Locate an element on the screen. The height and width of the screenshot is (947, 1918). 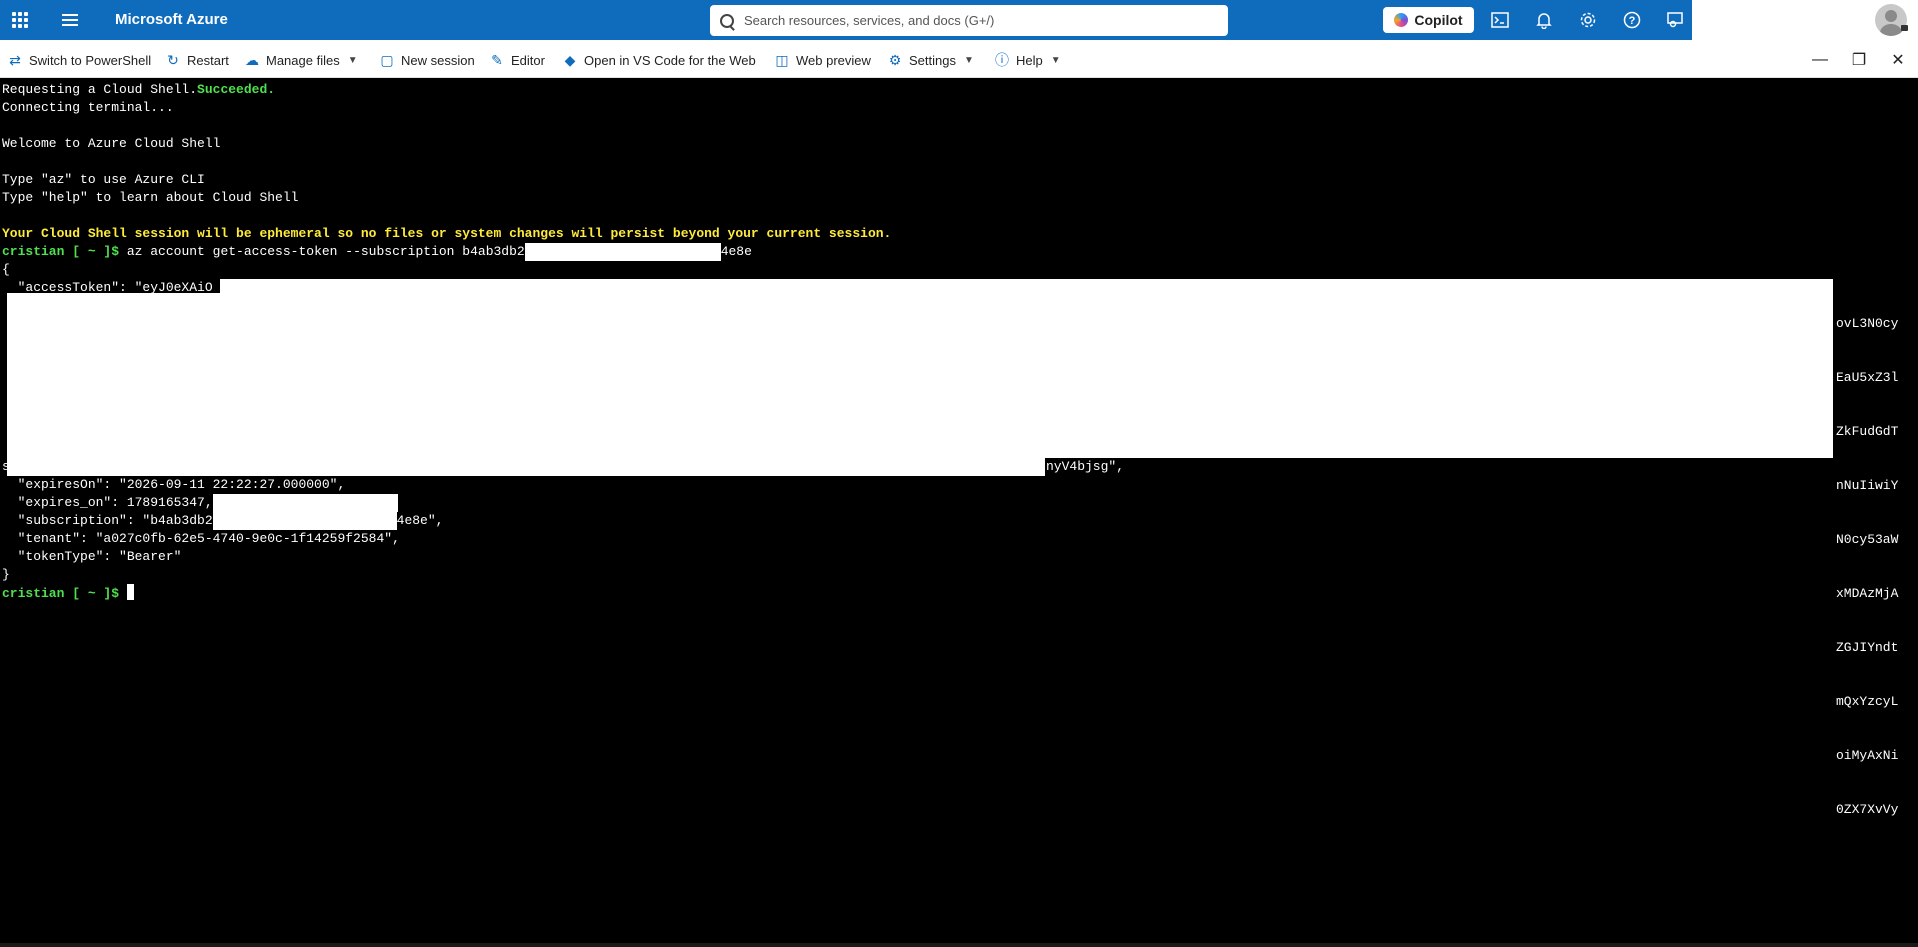
web-preview-button: ◫ Web preview is located at coordinates (823, 60).